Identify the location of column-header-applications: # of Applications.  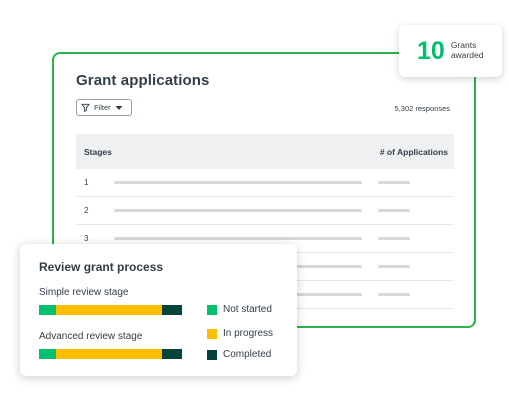
(413, 151).